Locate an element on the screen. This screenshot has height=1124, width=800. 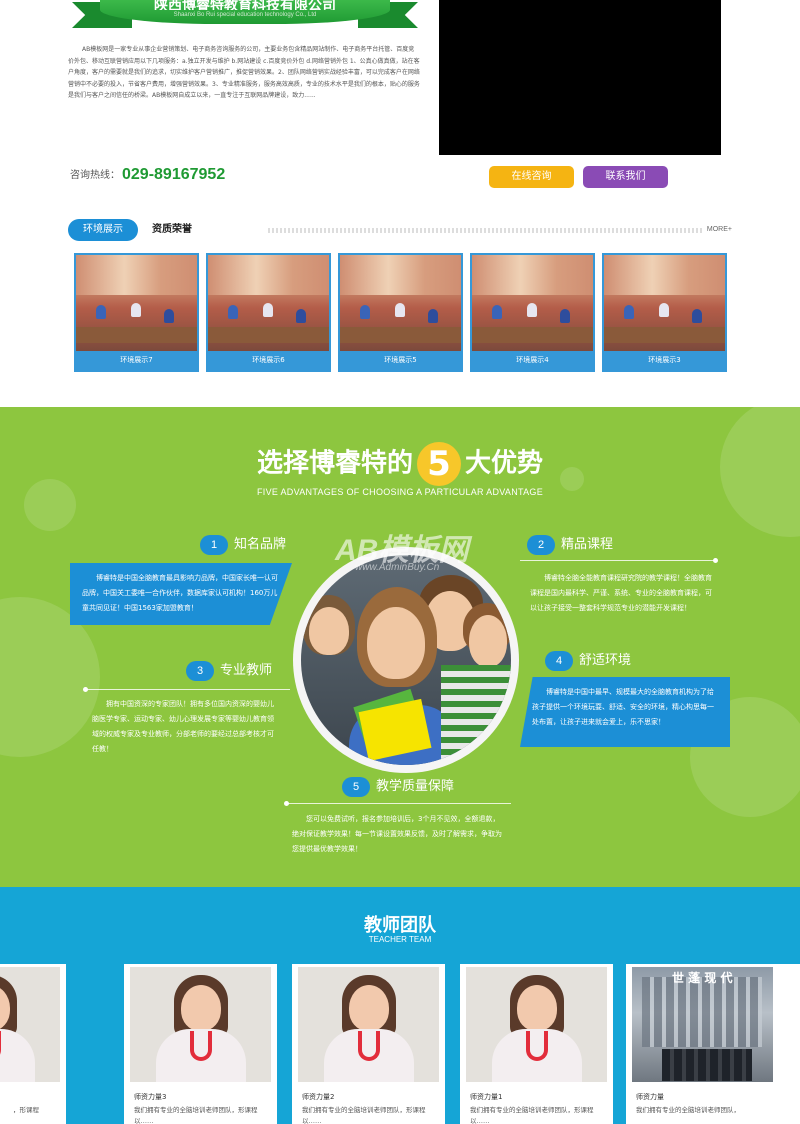
teacher-card: 世 蓬 现 代 师资力量 我们拥有专业的全脑培训老师团队， is located at coordinates (713, 1044).